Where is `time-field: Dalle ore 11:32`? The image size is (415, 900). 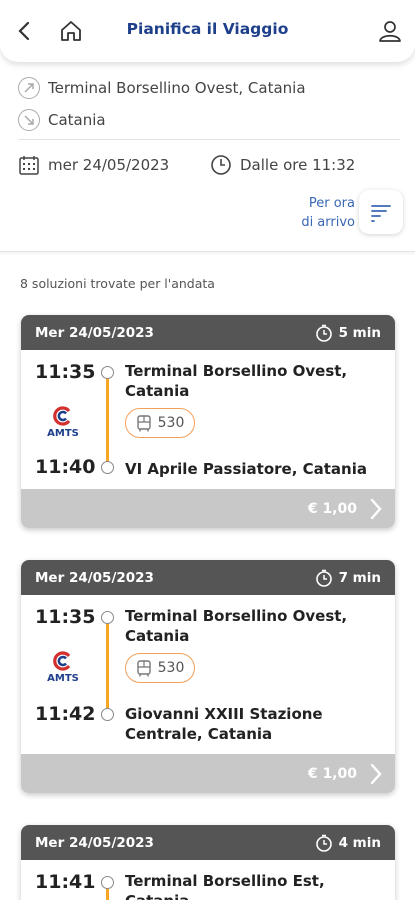 time-field: Dalle ore 11:32 is located at coordinates (282, 165).